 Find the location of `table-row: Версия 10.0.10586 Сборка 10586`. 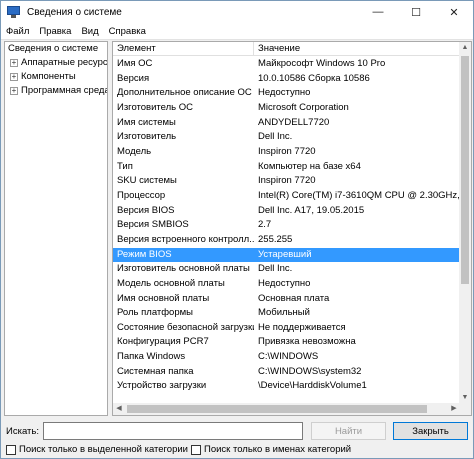

table-row: Версия 10.0.10586 Сборка 10586 is located at coordinates (286, 79).